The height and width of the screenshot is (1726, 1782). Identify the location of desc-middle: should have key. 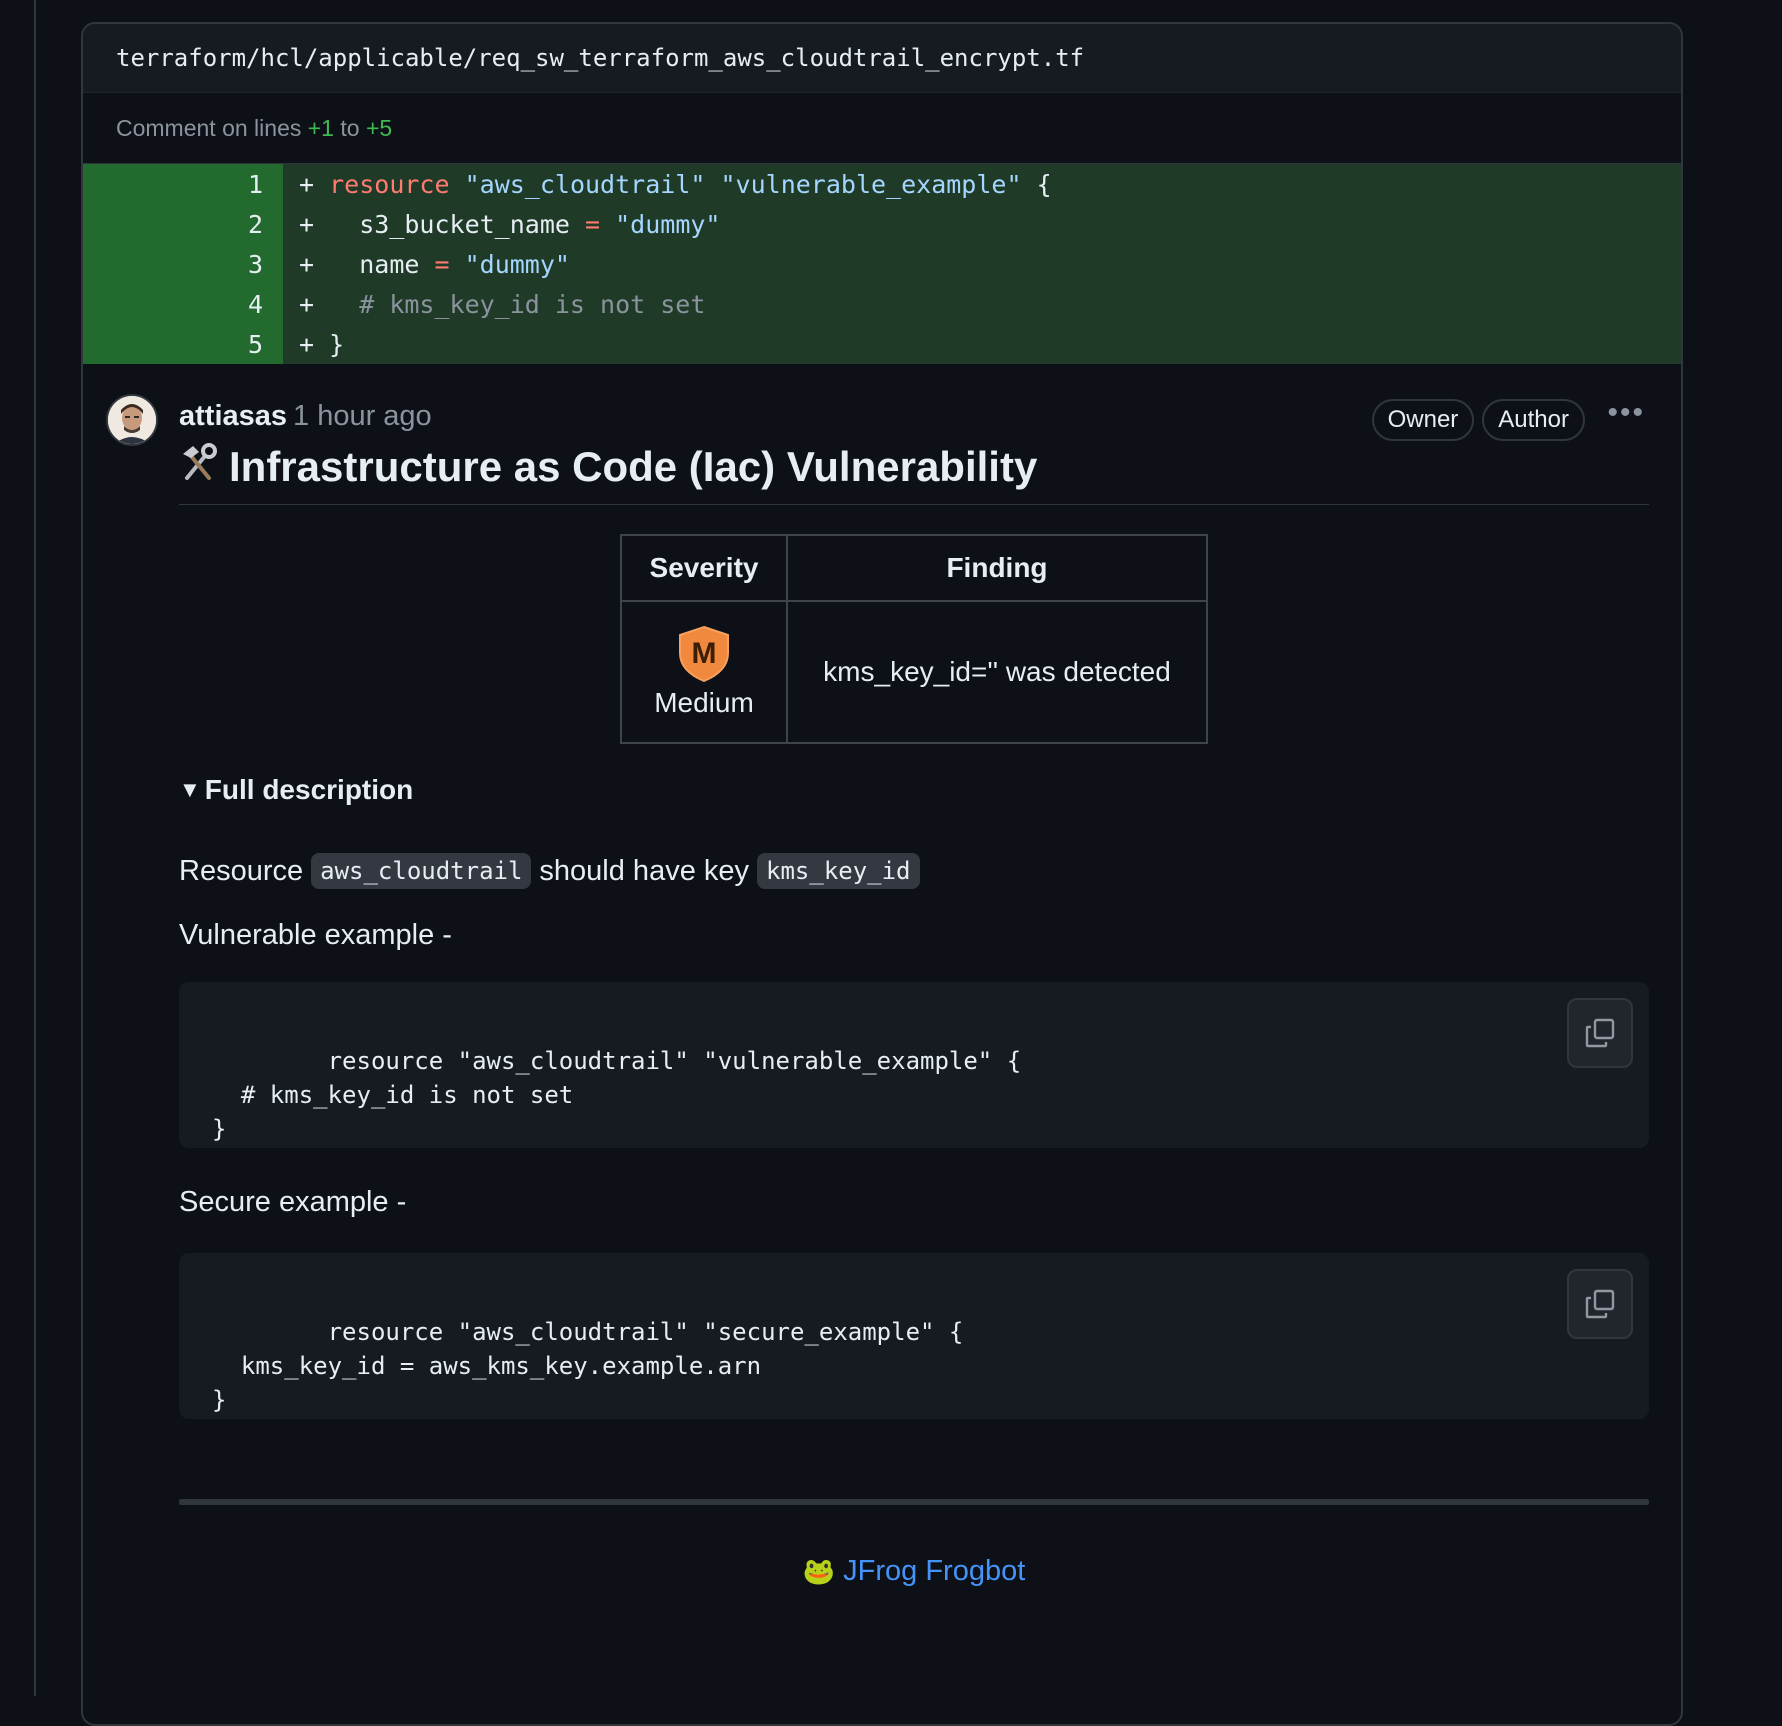
(644, 870).